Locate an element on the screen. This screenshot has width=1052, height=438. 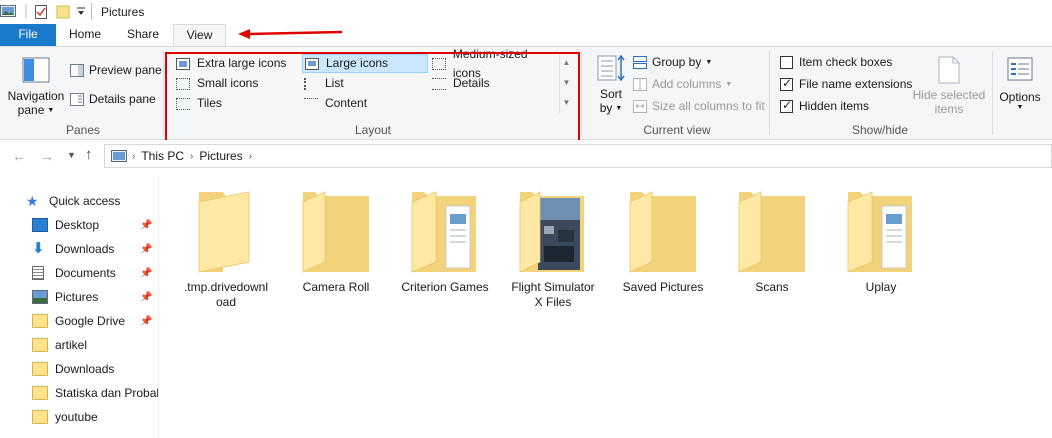
add-columns-icon is located at coordinates (640, 84).